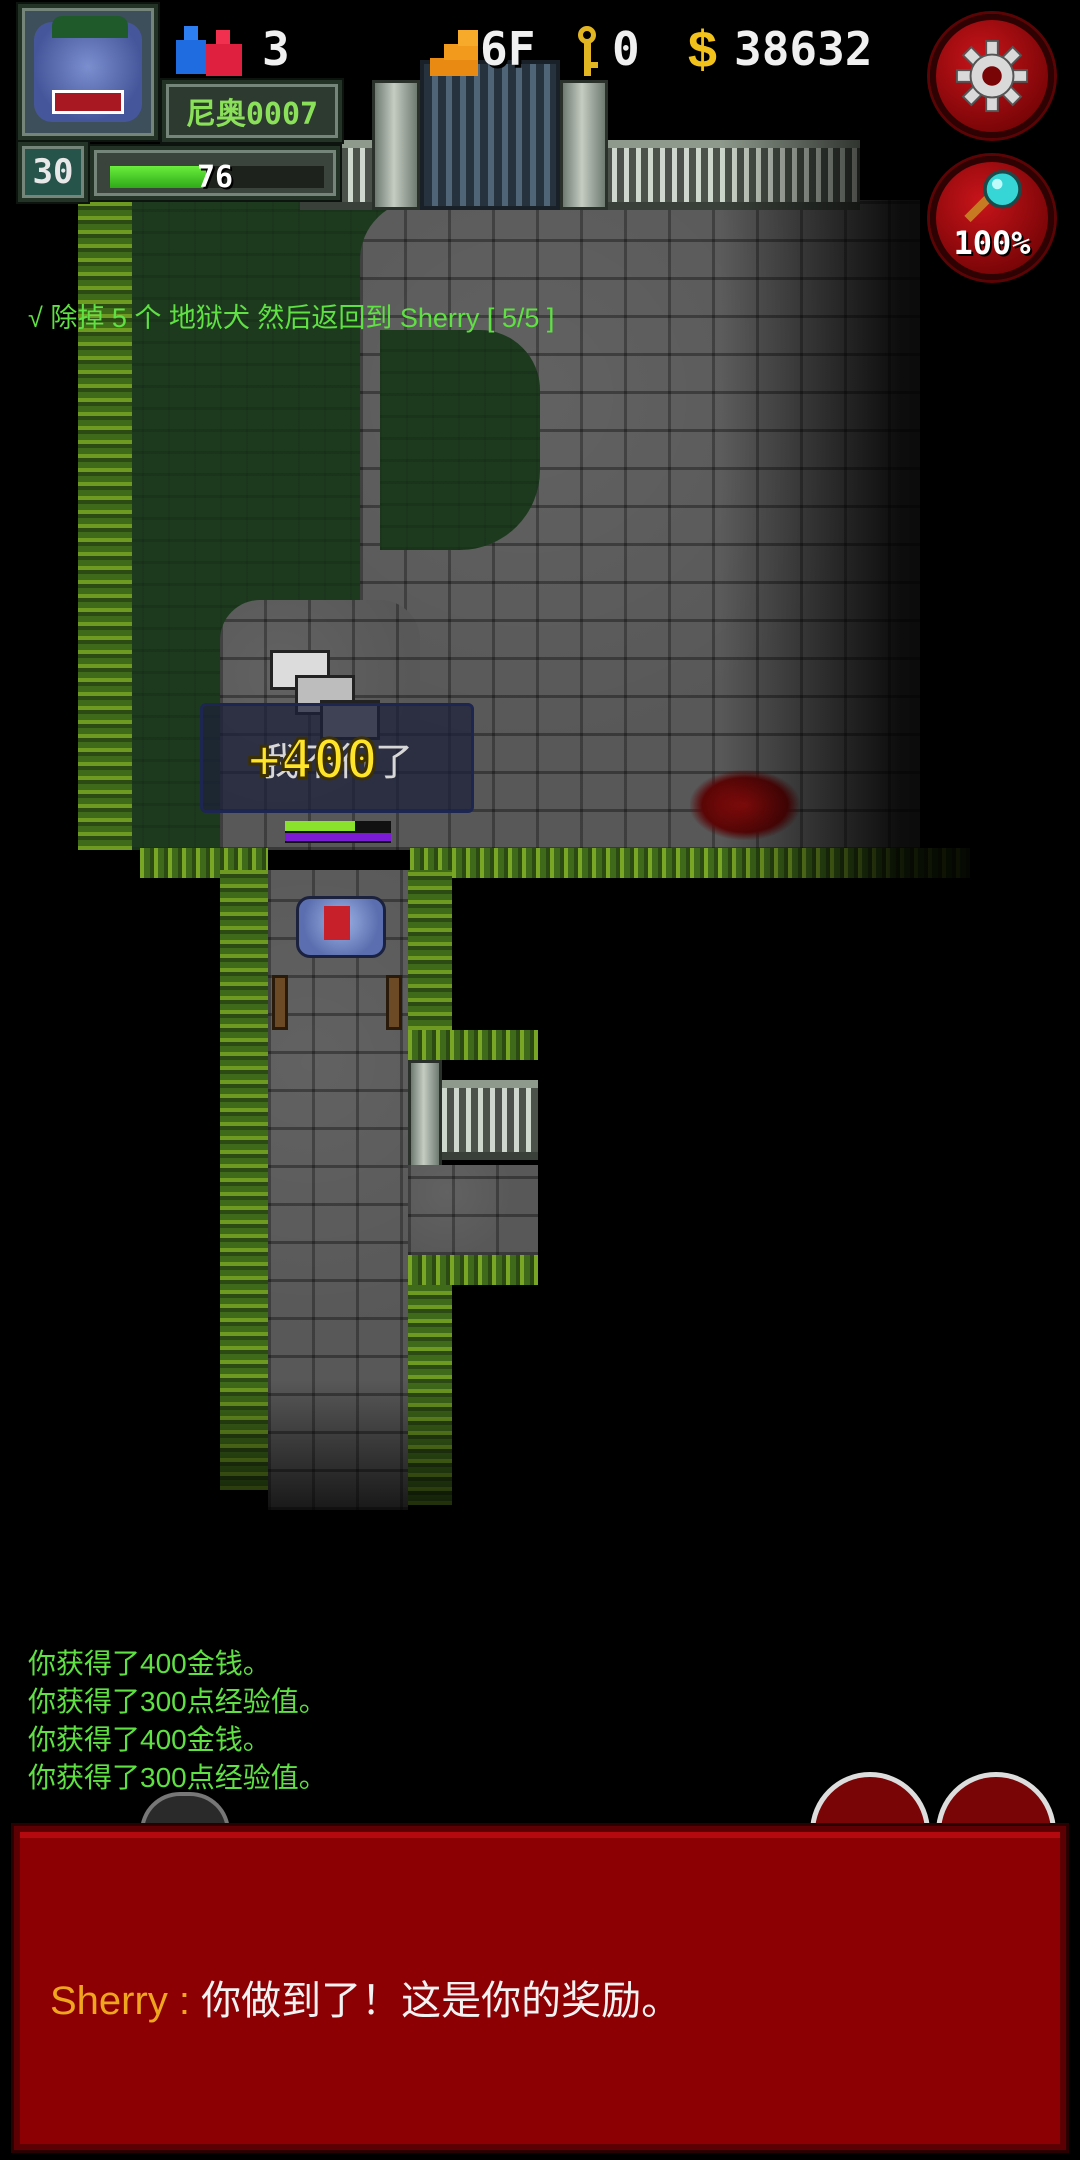 This screenshot has width=1080, height=2160. I want to click on hp-value: 76, so click(215, 177).